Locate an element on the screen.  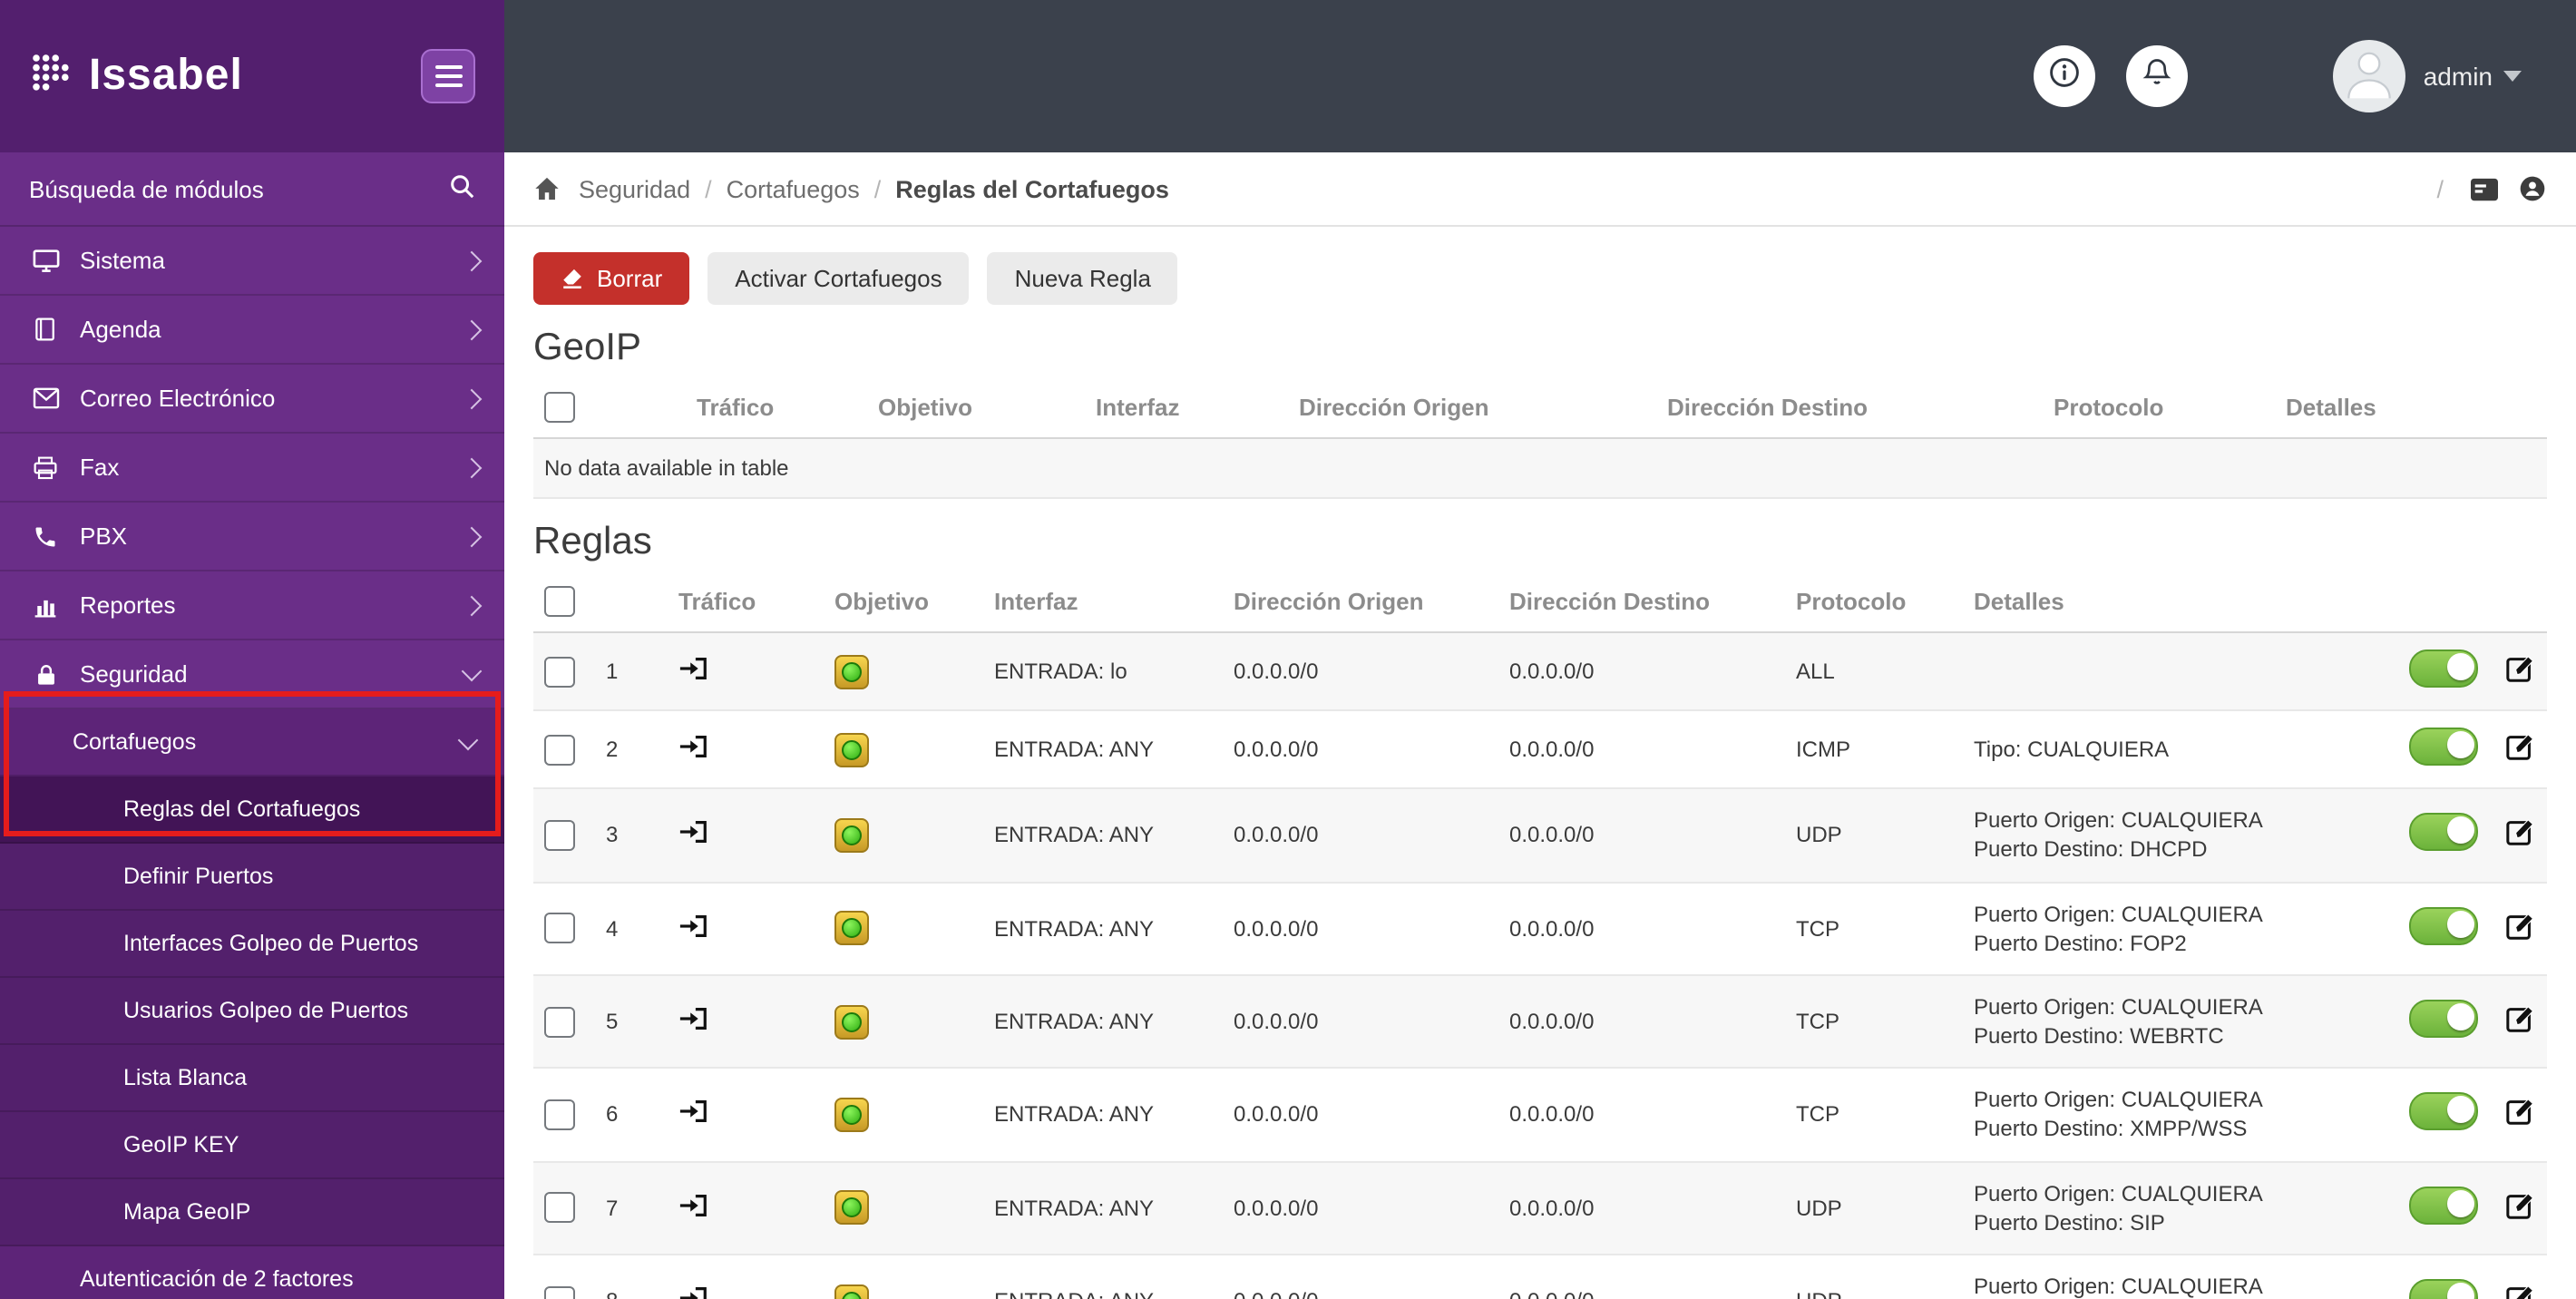
rule-number: 3 is located at coordinates (628, 836).